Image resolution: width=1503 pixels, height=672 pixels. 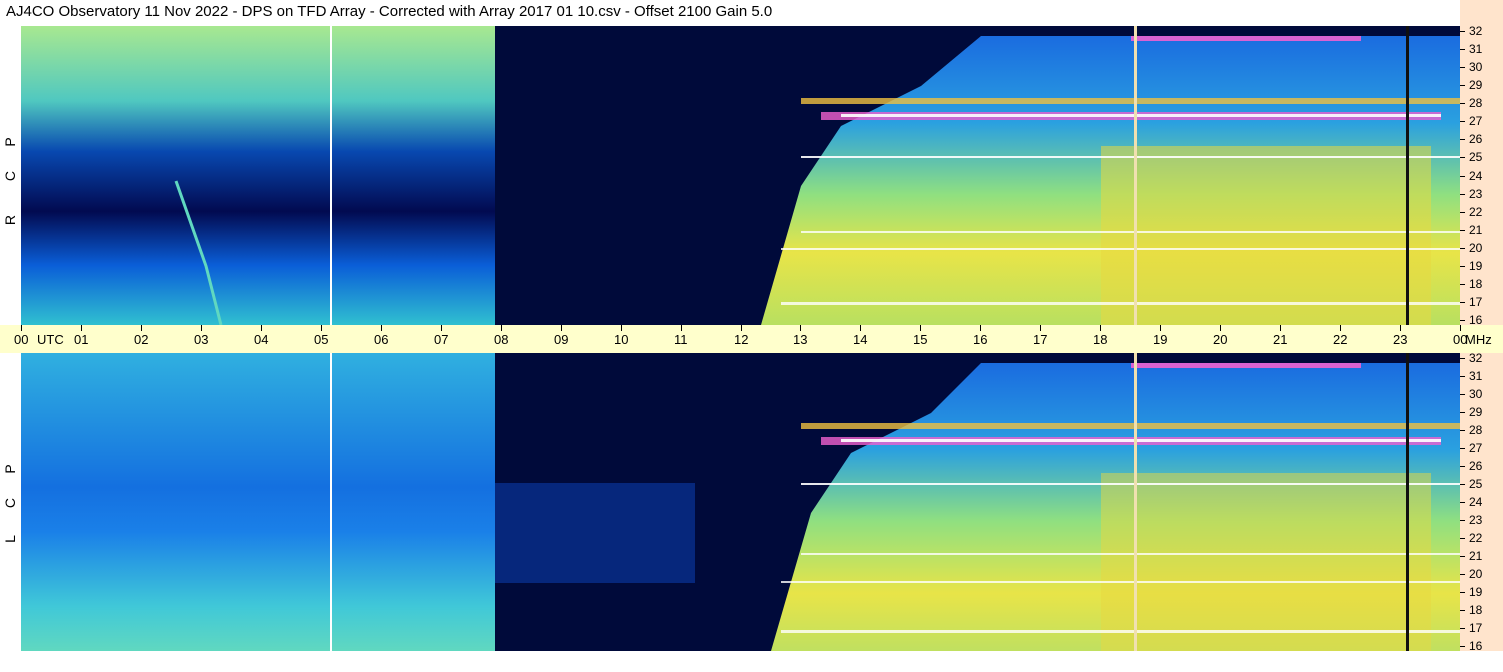 I want to click on hour-label: 05, so click(x=321, y=339).